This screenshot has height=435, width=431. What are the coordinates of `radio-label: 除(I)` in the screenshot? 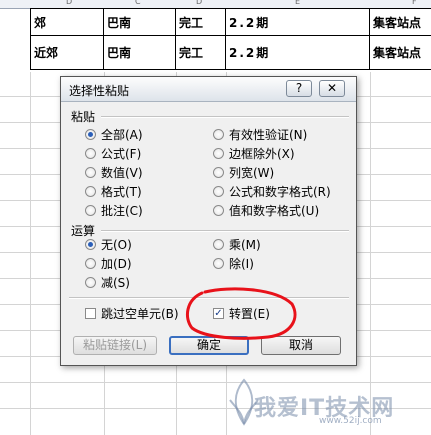 It's located at (241, 263).